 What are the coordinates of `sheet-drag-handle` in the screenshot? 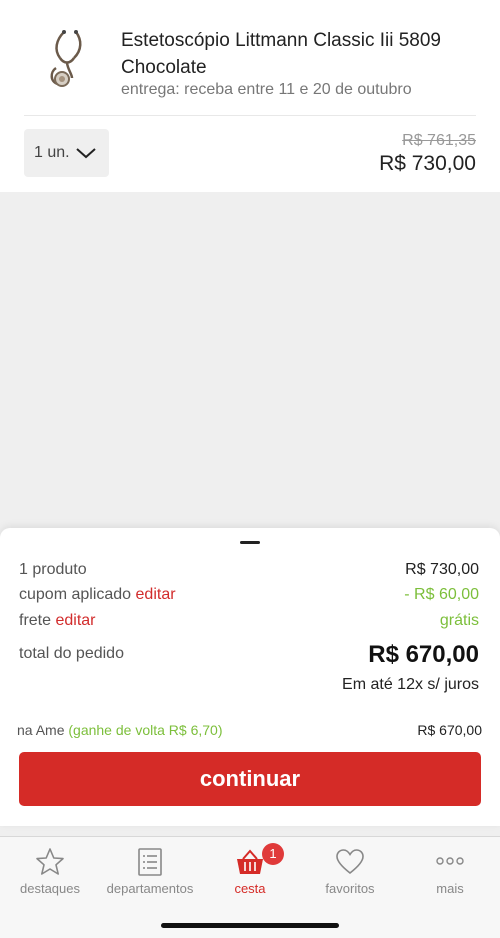 It's located at (250, 542).